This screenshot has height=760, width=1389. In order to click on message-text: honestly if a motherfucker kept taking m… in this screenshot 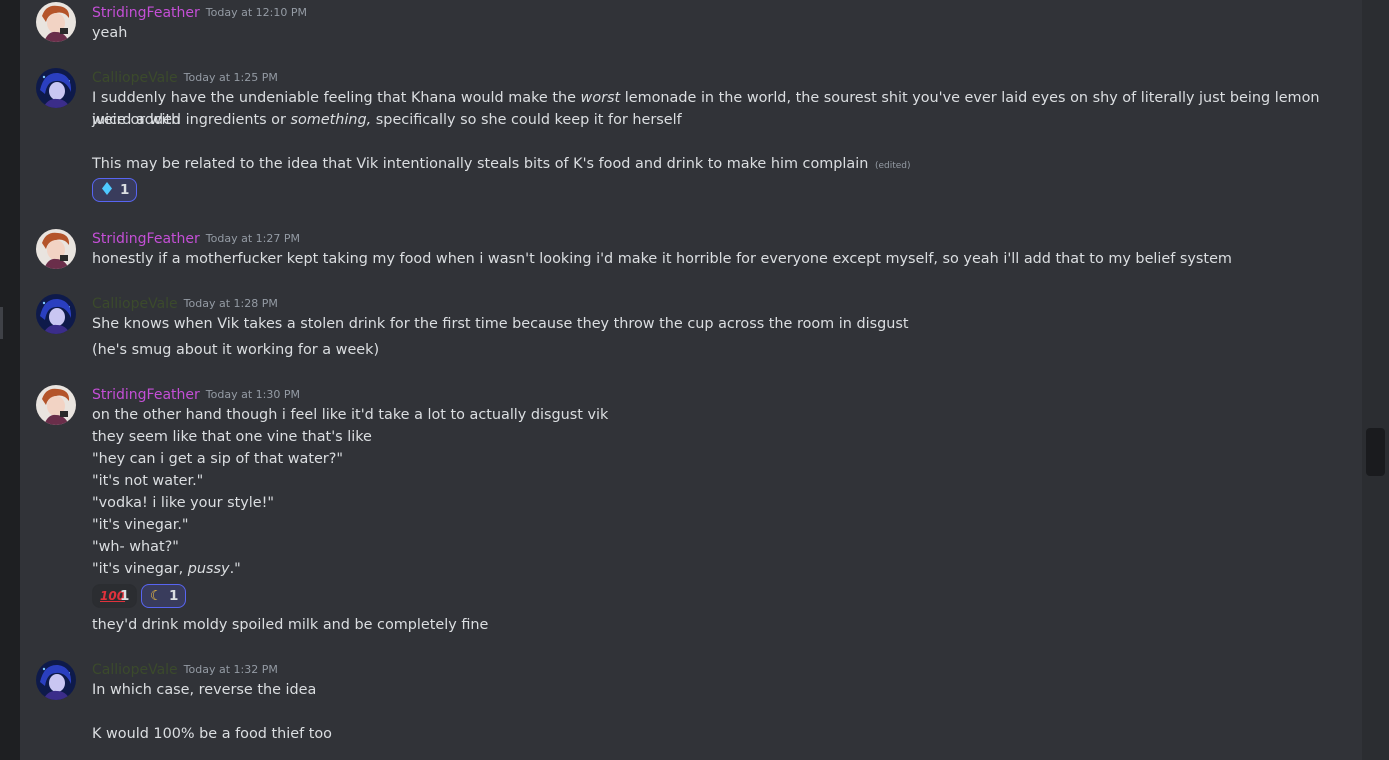, I will do `click(662, 259)`.